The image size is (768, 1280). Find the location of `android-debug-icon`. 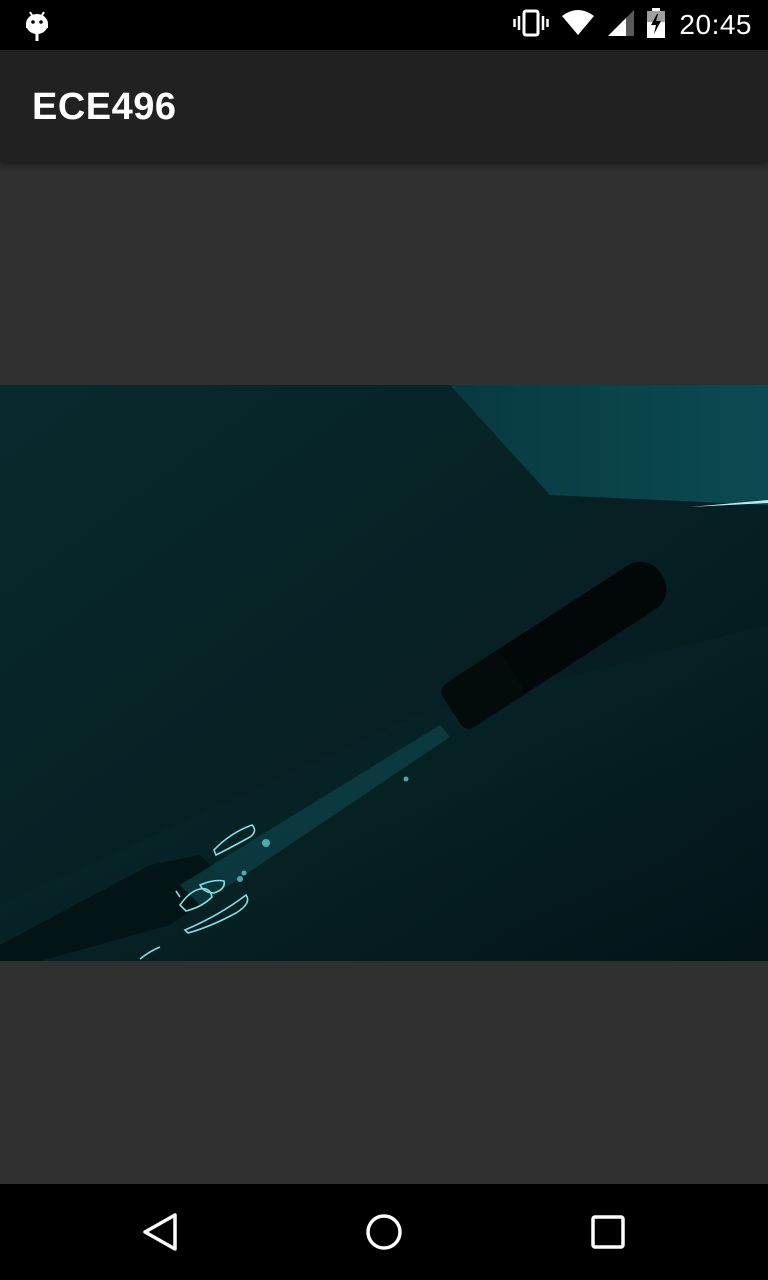

android-debug-icon is located at coordinates (37, 25).